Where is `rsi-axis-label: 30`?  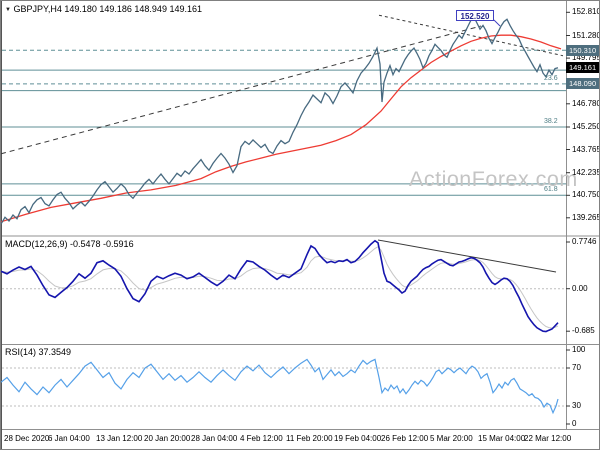 rsi-axis-label: 30 is located at coordinates (576, 405).